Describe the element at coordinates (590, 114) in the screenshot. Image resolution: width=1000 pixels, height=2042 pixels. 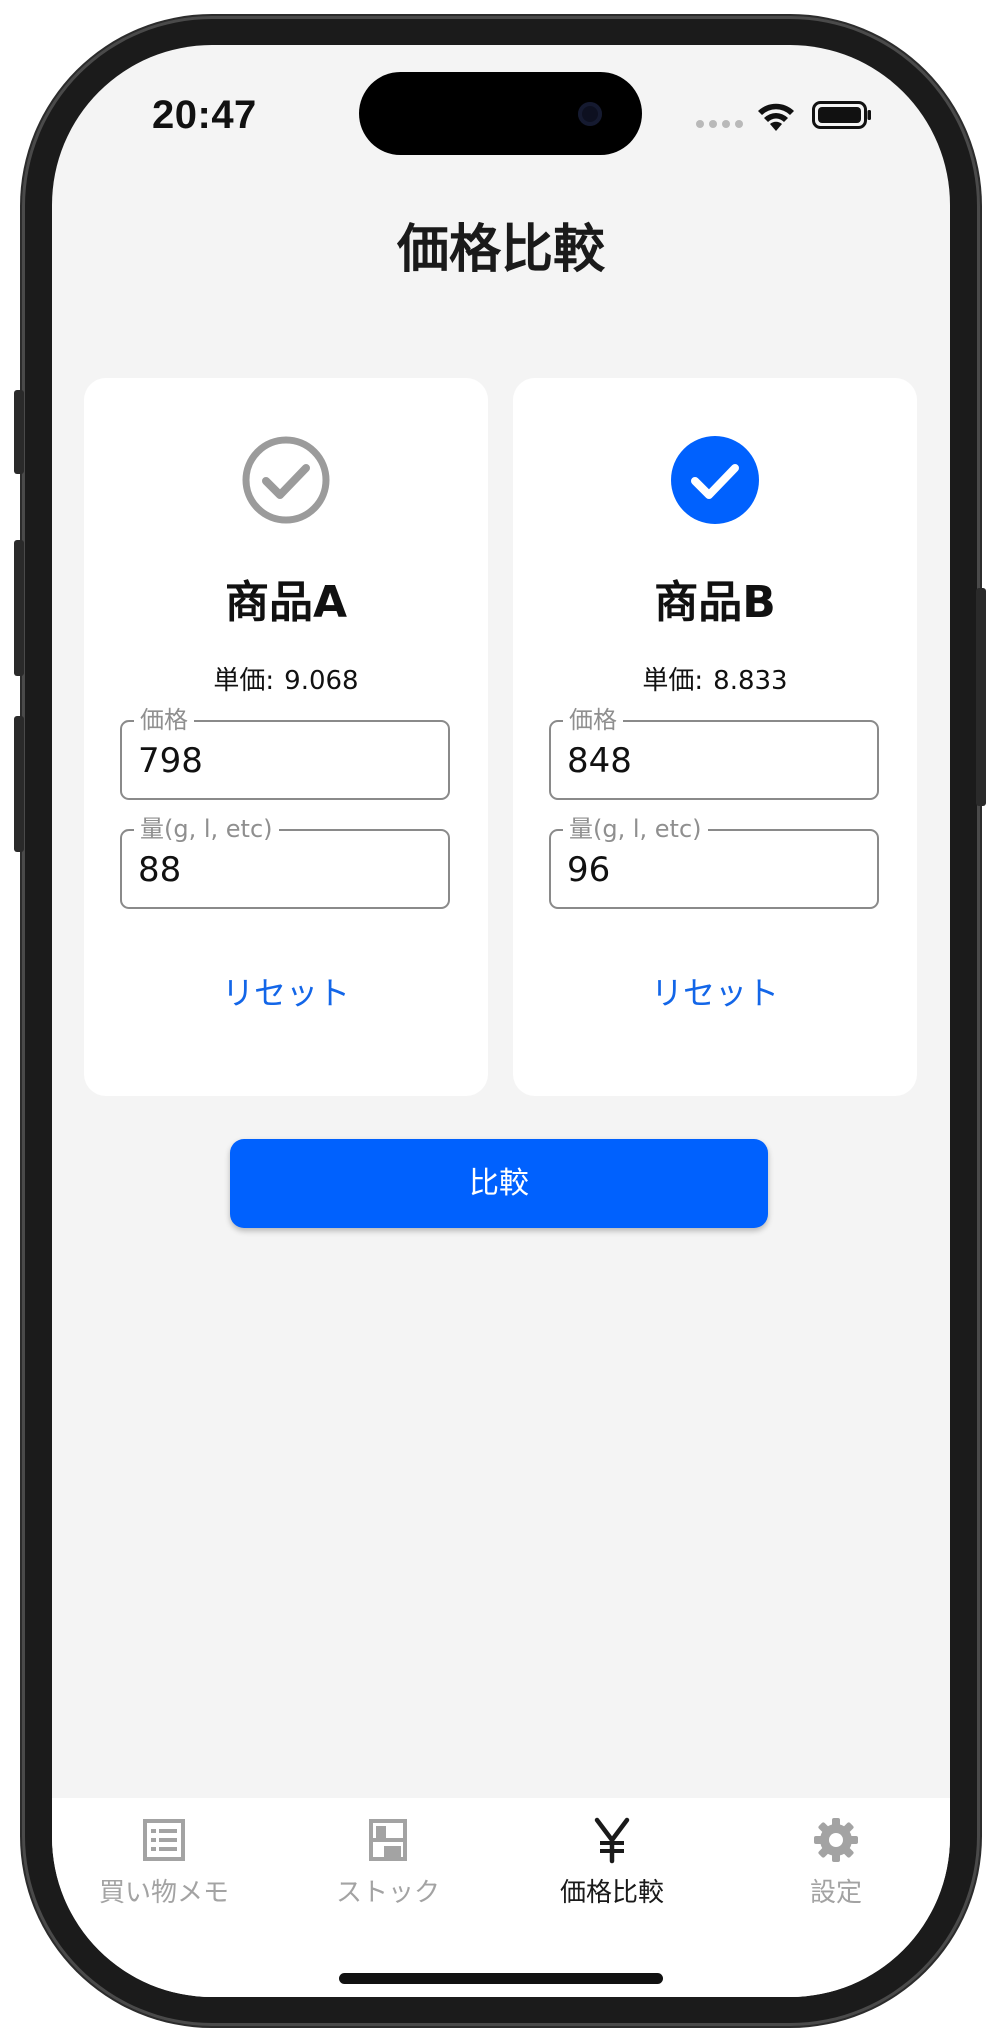
I see `camera-icon` at that location.